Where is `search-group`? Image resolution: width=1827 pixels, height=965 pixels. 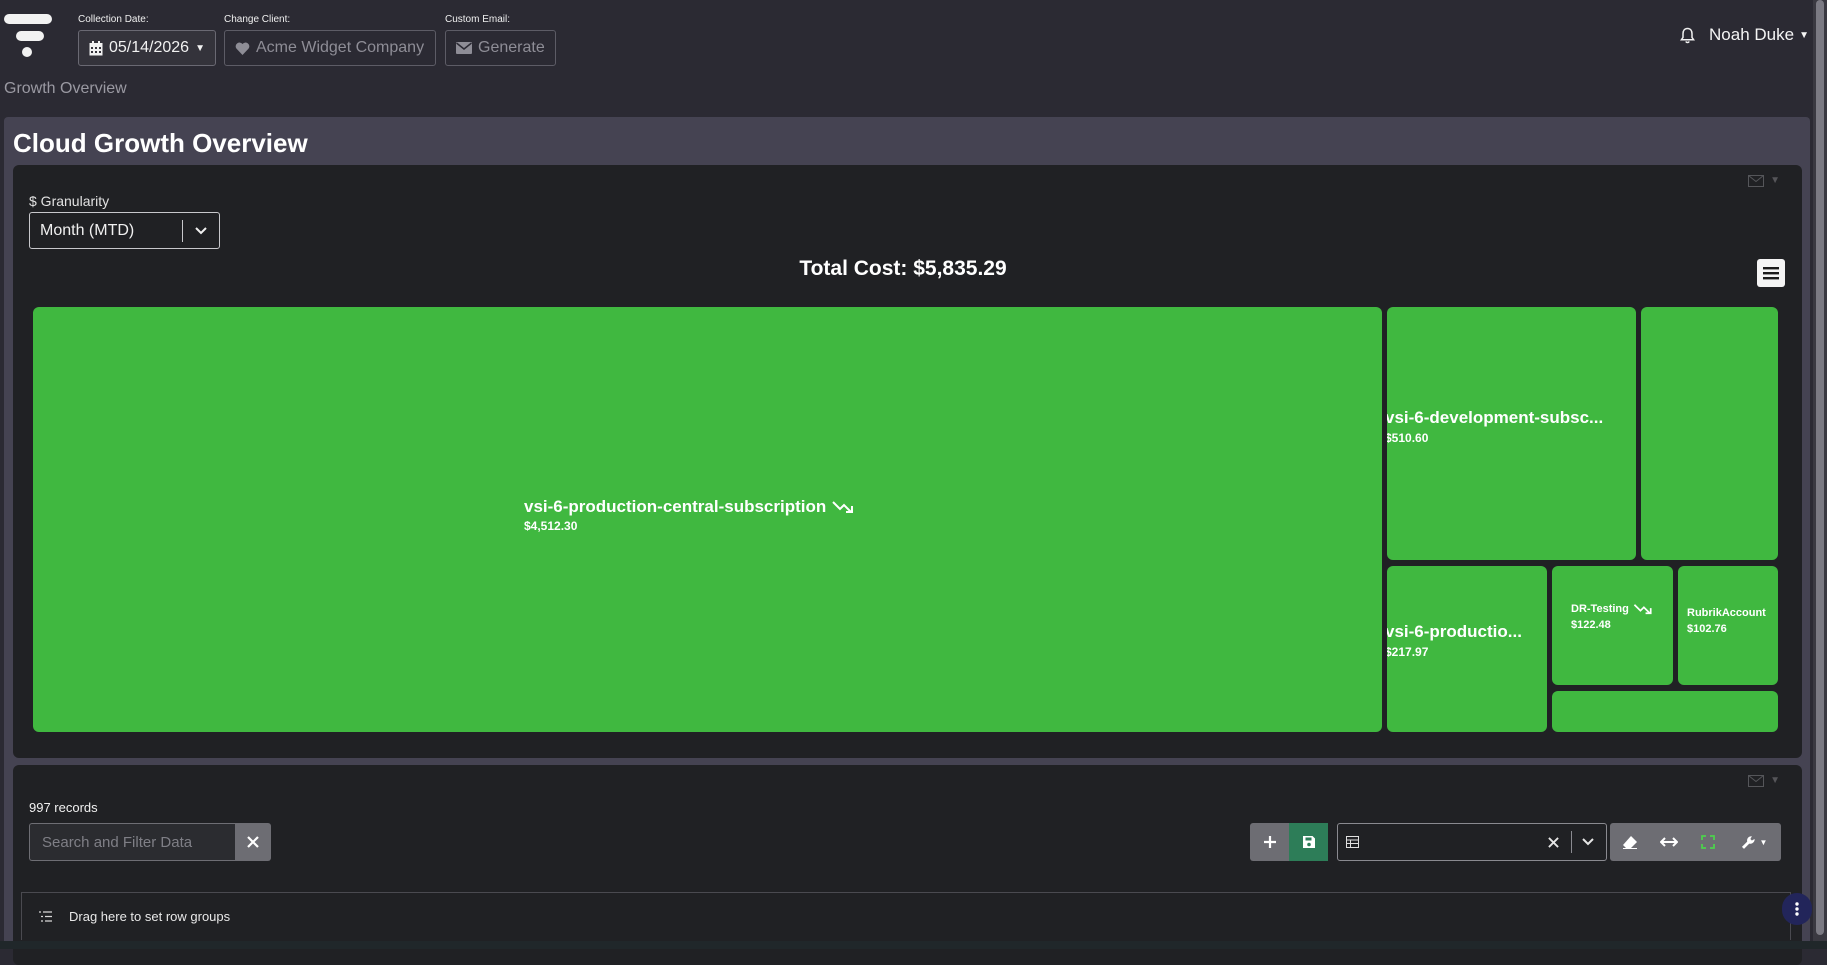
search-group is located at coordinates (150, 842).